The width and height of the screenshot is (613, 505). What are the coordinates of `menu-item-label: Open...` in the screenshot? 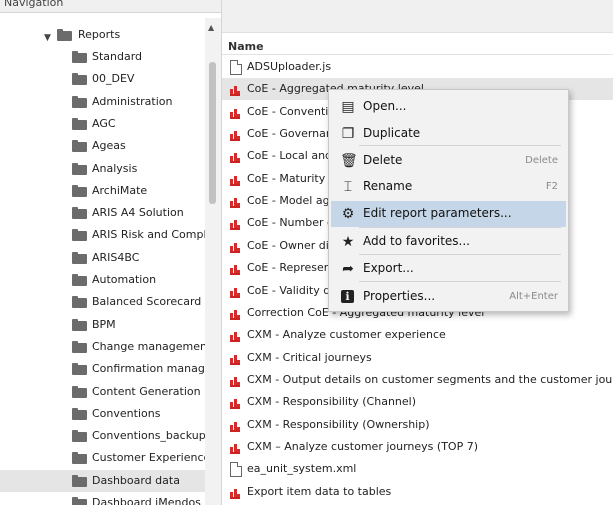 It's located at (385, 106).